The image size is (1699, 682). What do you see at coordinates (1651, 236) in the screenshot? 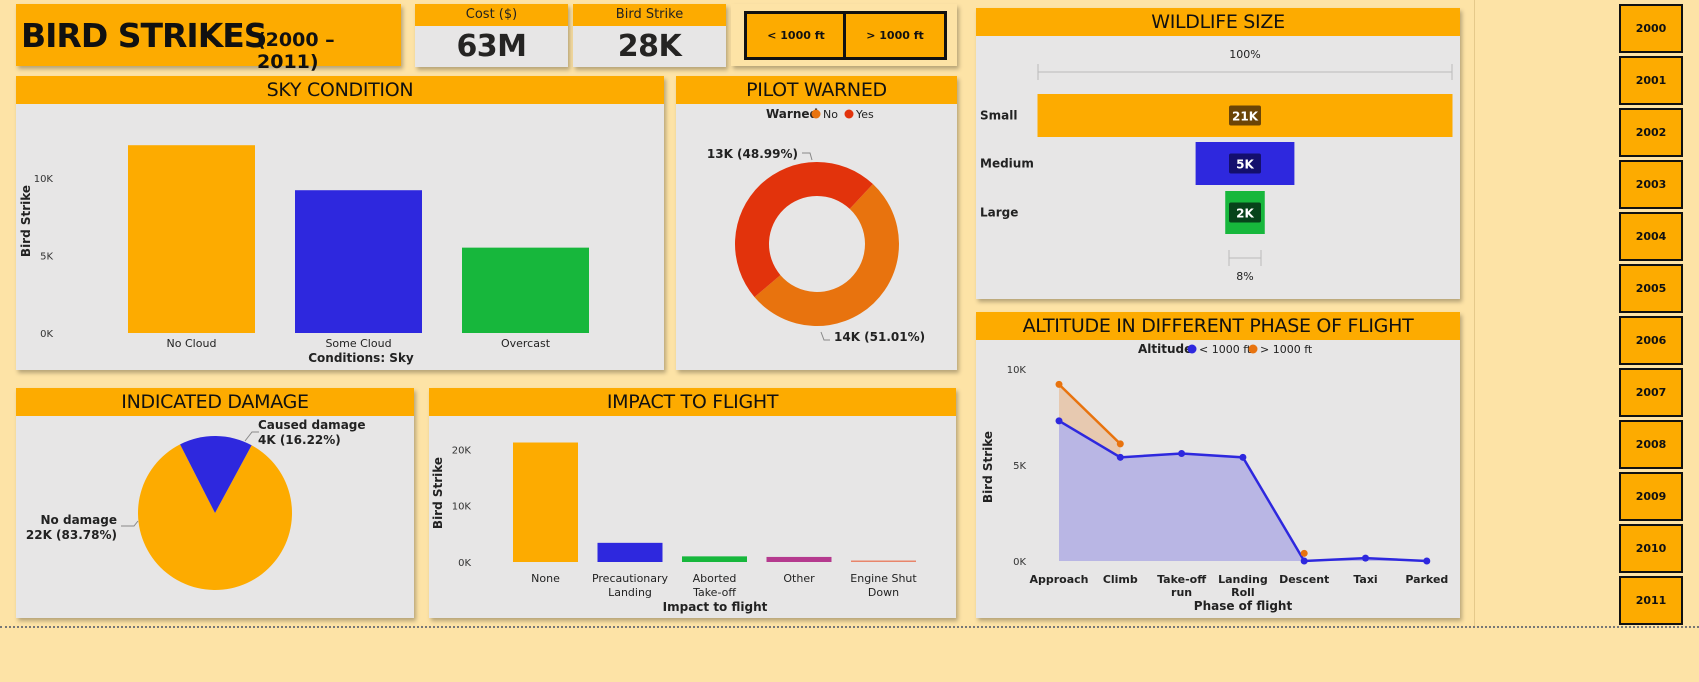
I see `year-button-2004: 2004` at bounding box center [1651, 236].